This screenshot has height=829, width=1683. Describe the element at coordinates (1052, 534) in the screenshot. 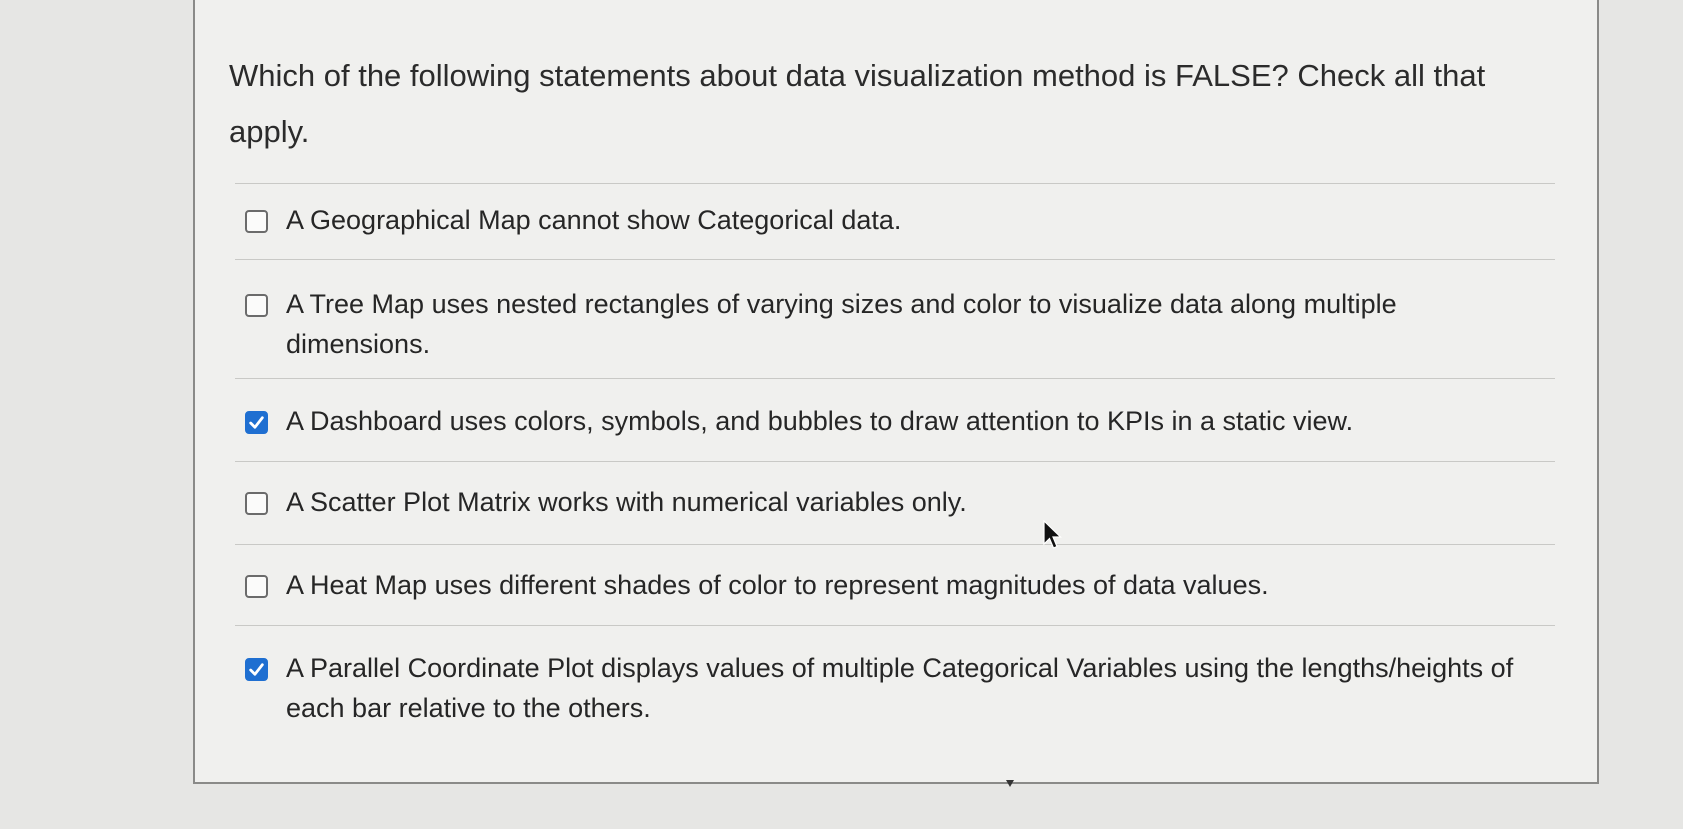

I see `mouse-pointer-icon` at that location.